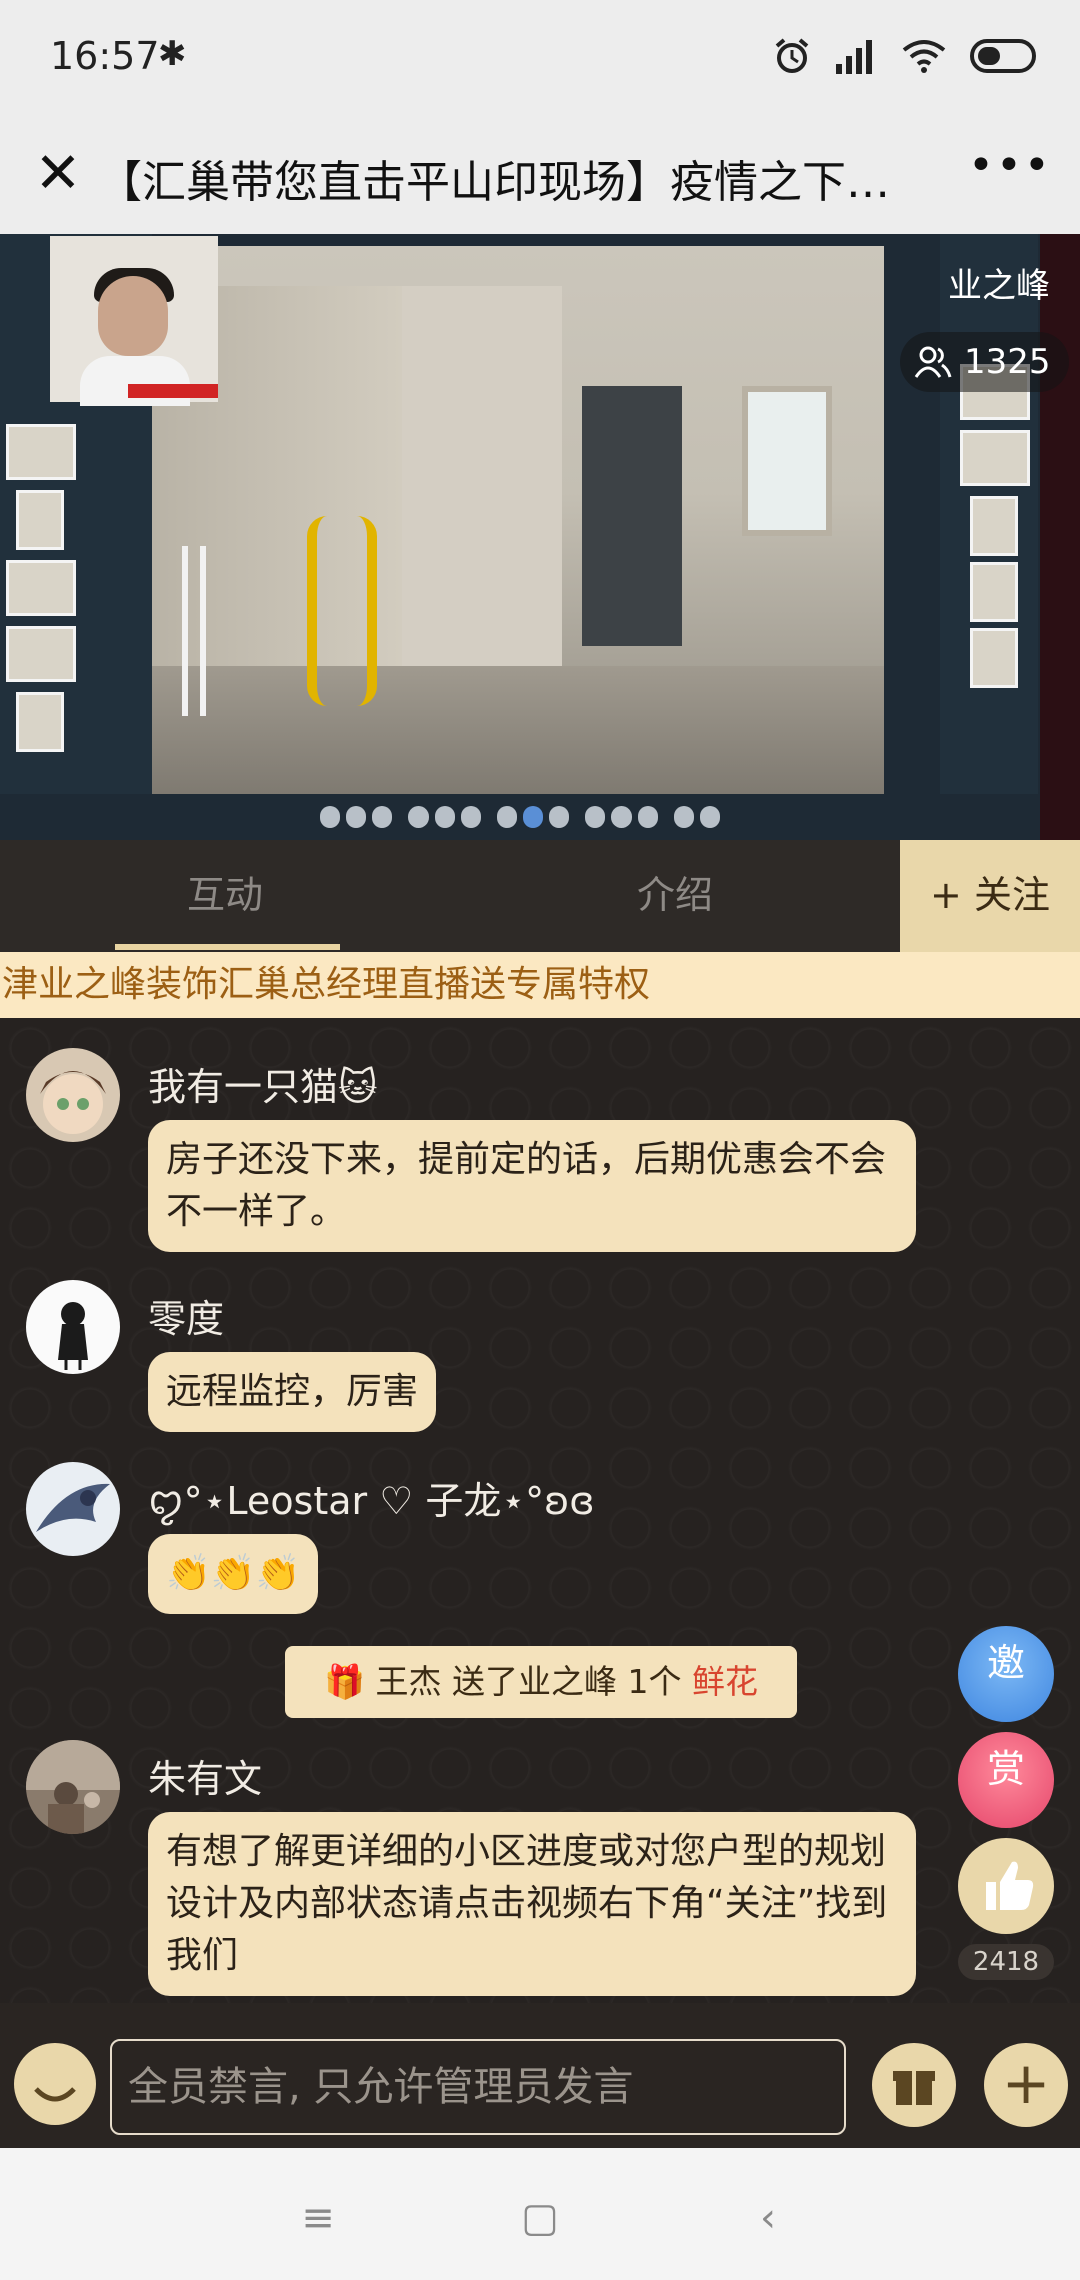  What do you see at coordinates (186, 1319) in the screenshot?
I see `username: 零度` at bounding box center [186, 1319].